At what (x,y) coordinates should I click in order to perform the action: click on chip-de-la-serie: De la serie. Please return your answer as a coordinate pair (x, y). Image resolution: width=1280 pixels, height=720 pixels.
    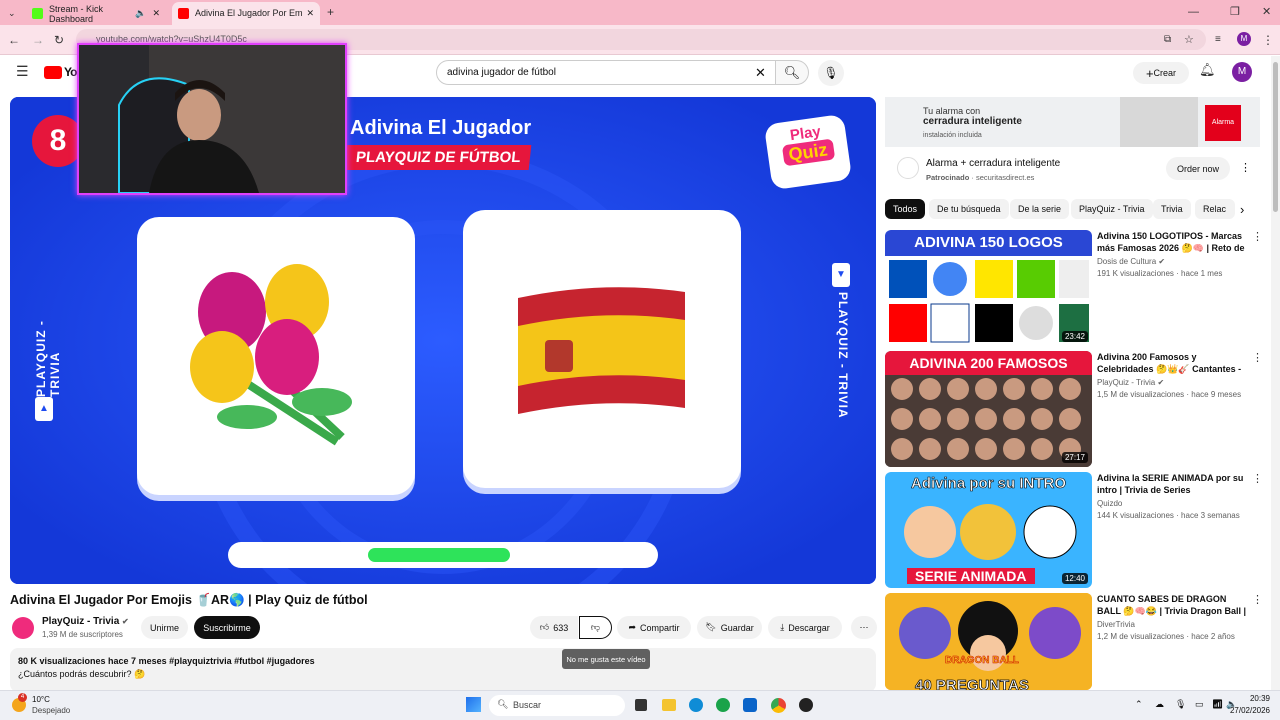
    Looking at the image, I should click on (1040, 209).